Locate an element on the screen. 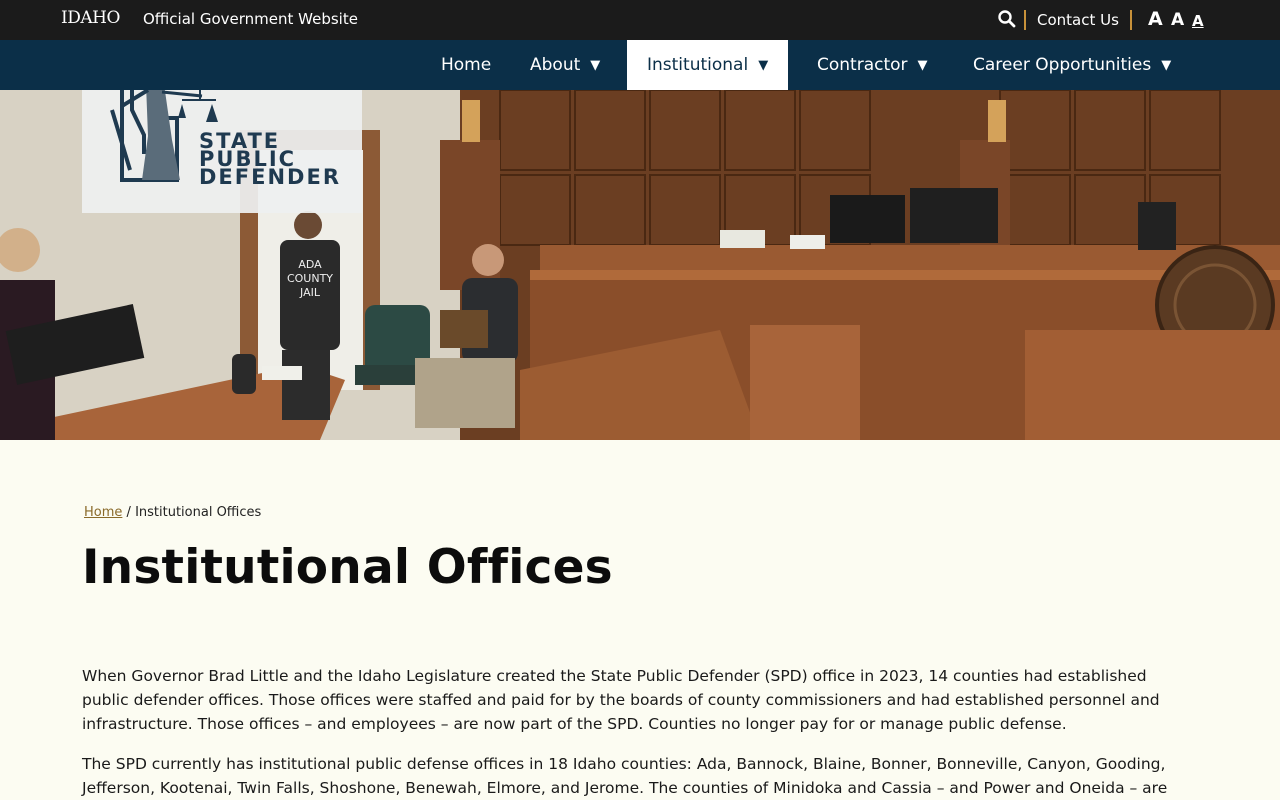 The image size is (1280, 800). nav-item-institutional: Institutional ▼ is located at coordinates (708, 65).